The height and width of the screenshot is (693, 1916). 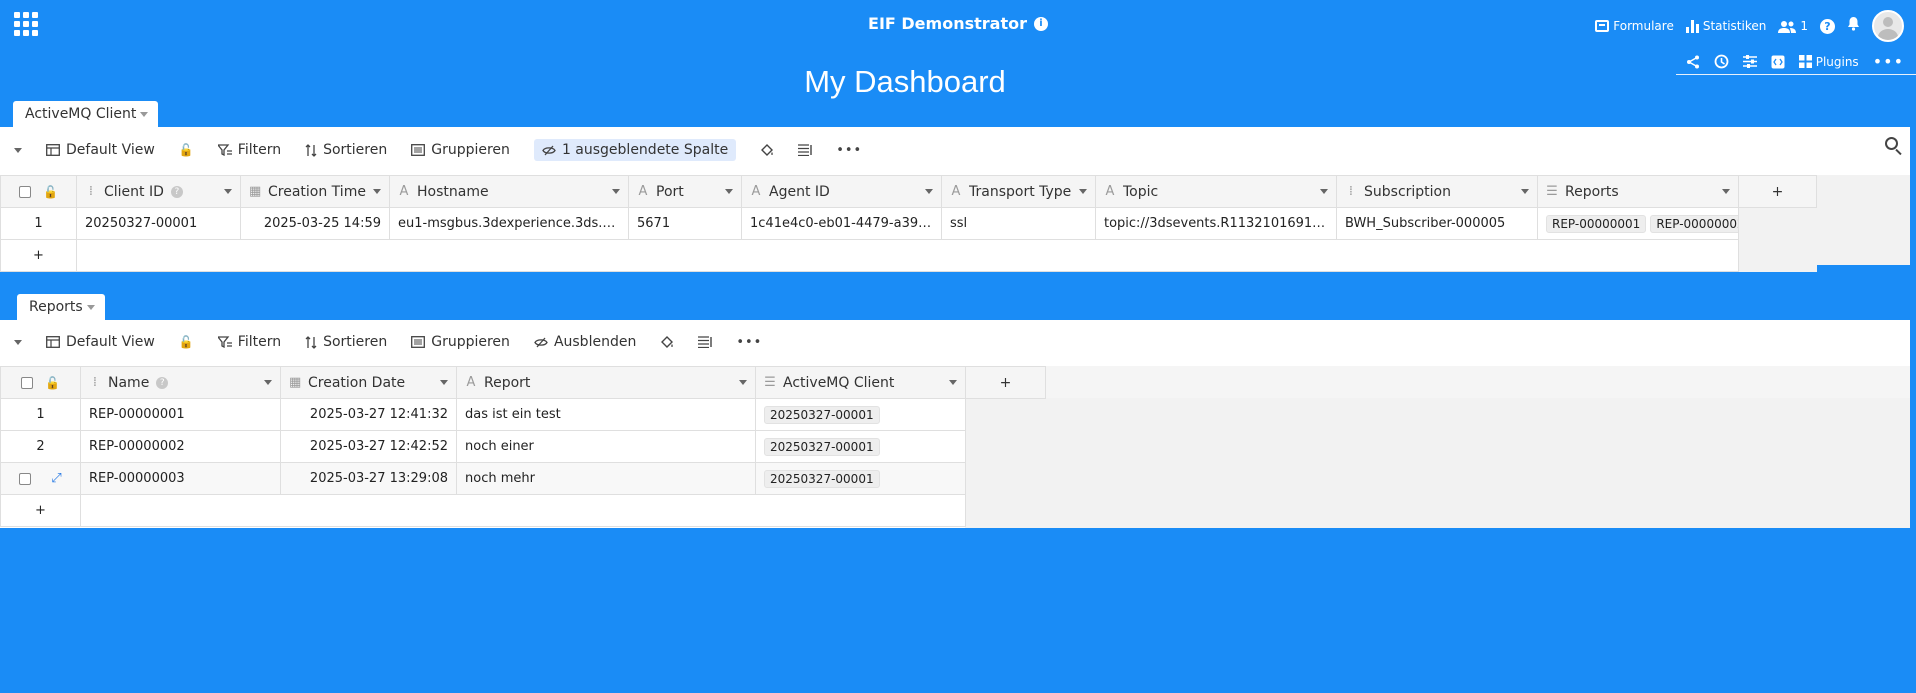 What do you see at coordinates (368, 478) in the screenshot?
I see `cell-creation-date: 2025-03-27 13:29:08` at bounding box center [368, 478].